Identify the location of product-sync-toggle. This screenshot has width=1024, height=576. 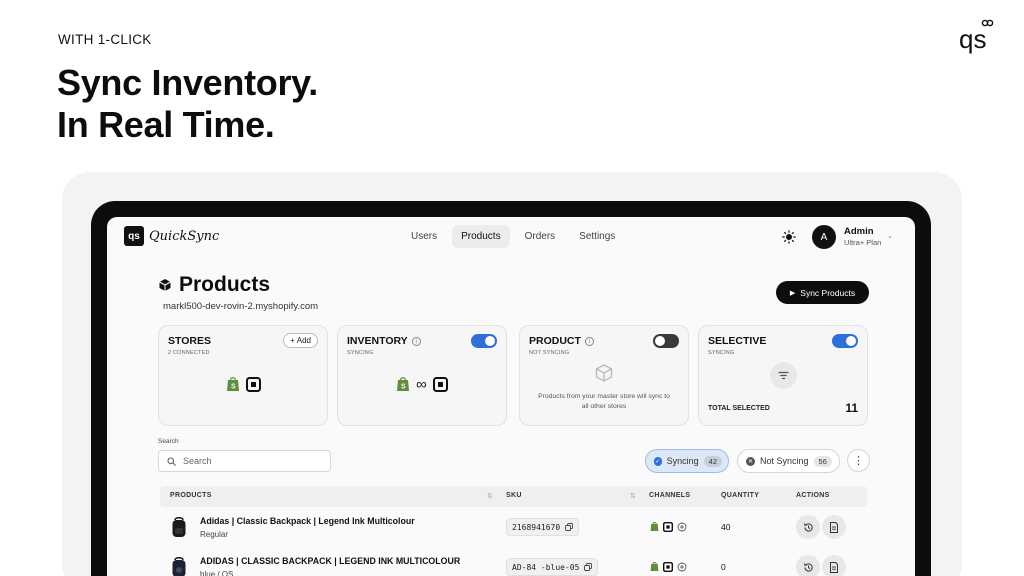
(666, 341).